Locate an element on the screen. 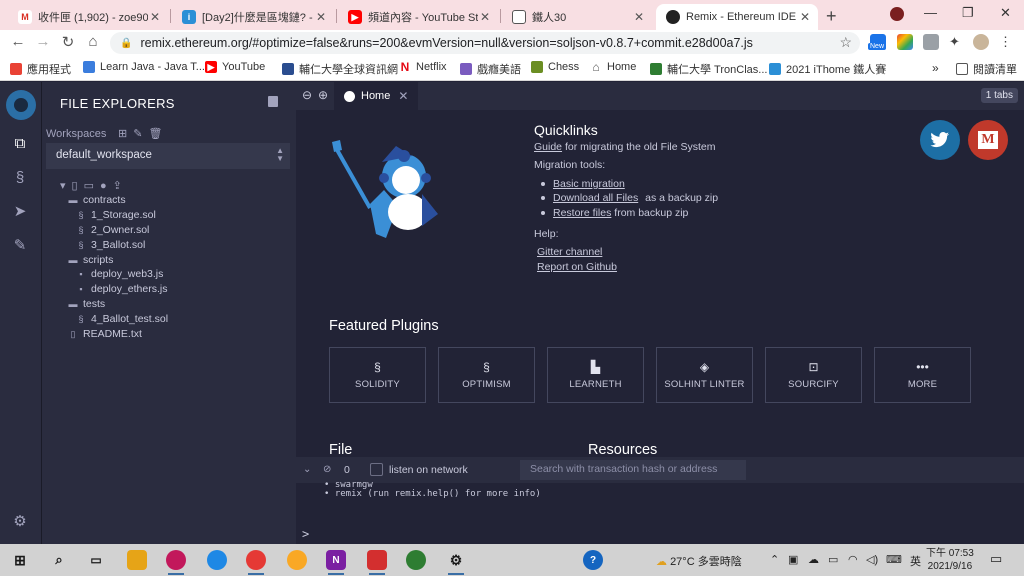  chrome-icon is located at coordinates (256, 562).